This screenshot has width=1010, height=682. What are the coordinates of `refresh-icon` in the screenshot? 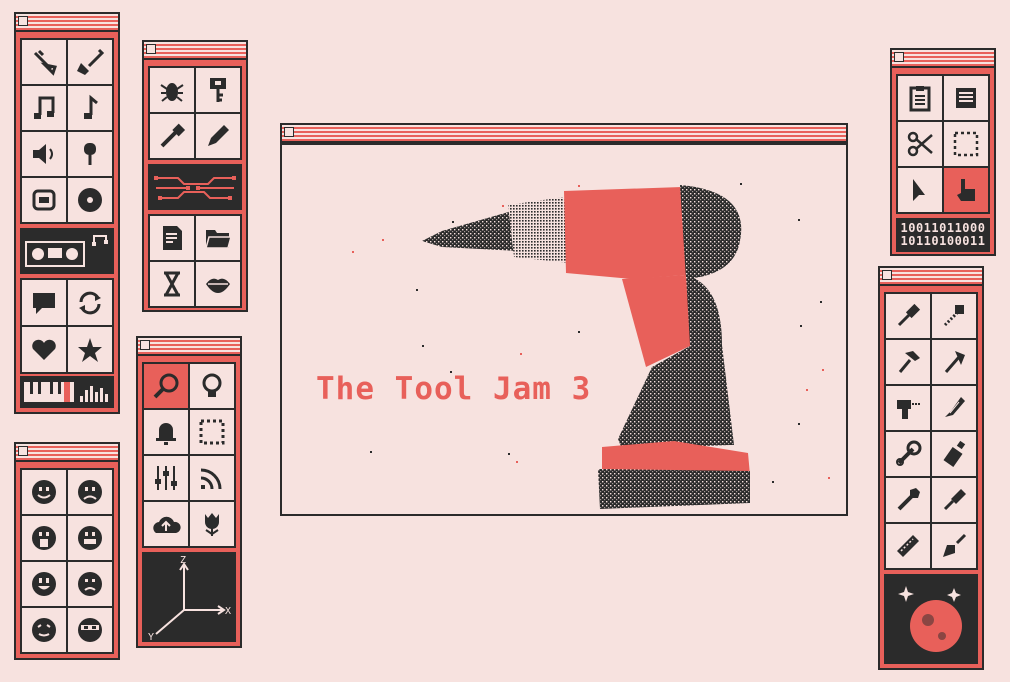 It's located at (90, 302).